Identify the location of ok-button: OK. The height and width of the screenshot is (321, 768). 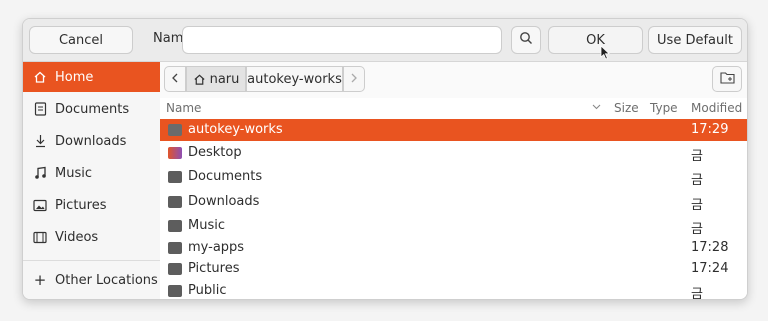
(595, 40).